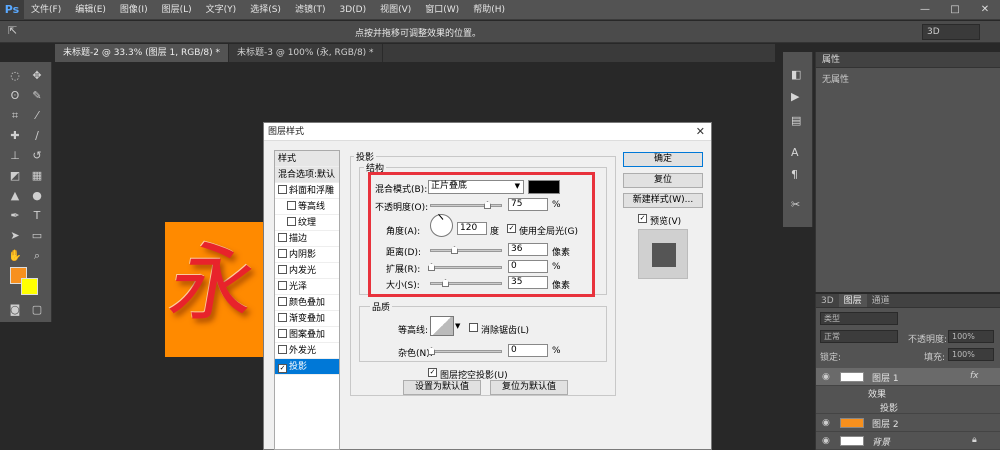  I want to click on workspace-select: 3D, so click(951, 32).